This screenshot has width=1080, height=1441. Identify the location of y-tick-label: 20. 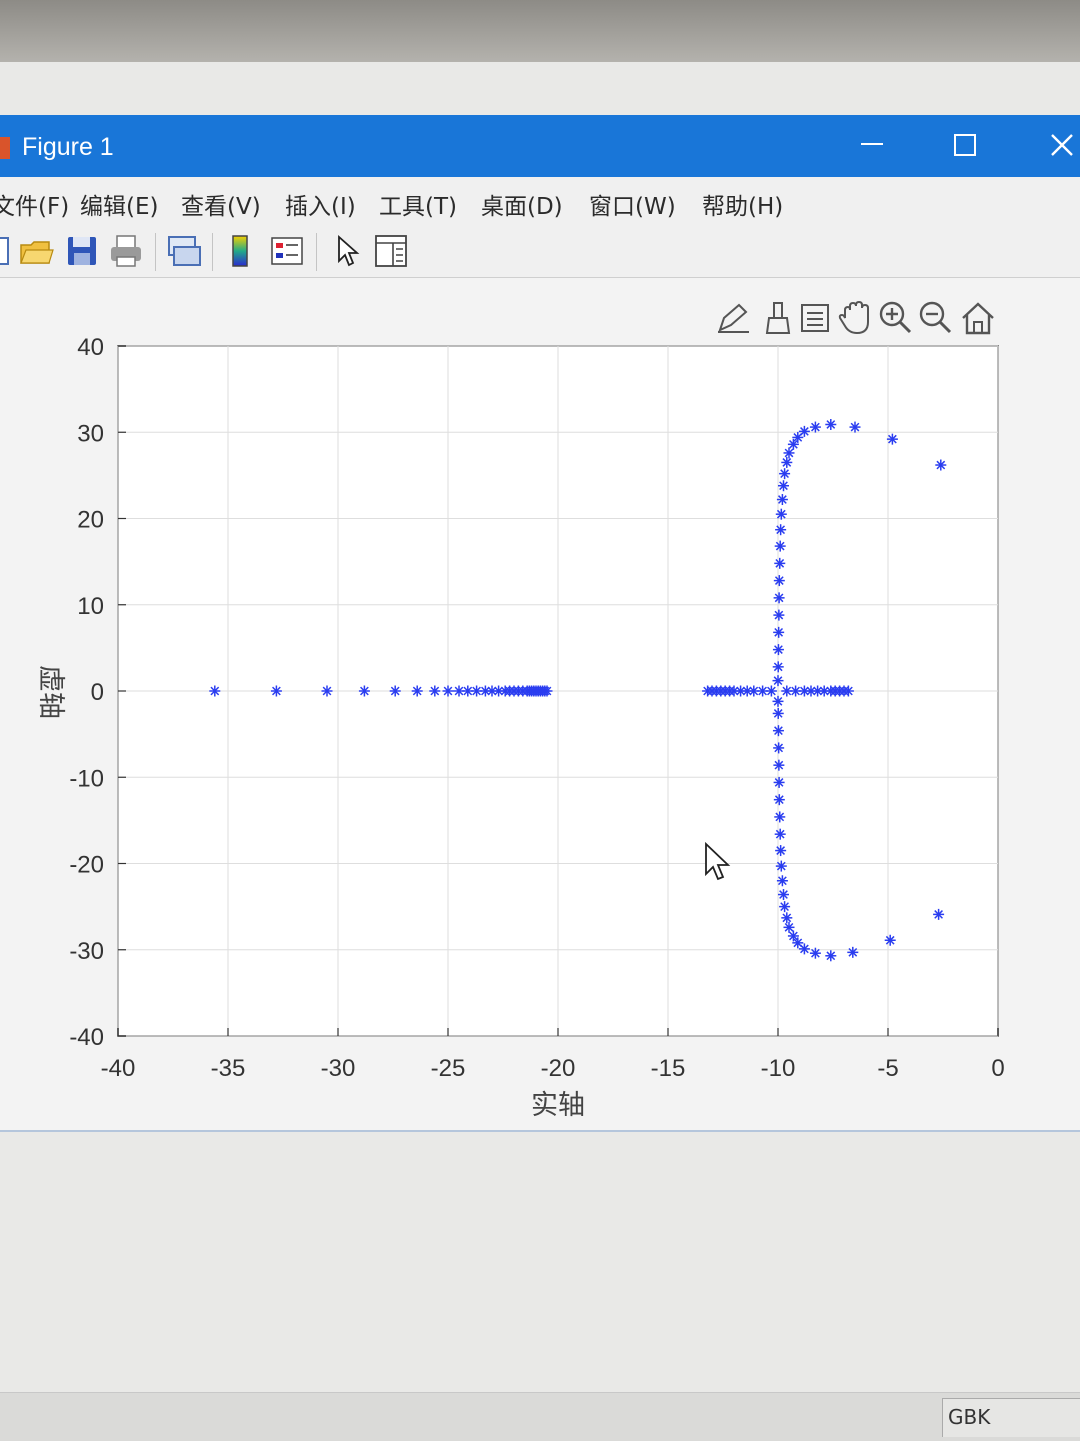
(90, 520).